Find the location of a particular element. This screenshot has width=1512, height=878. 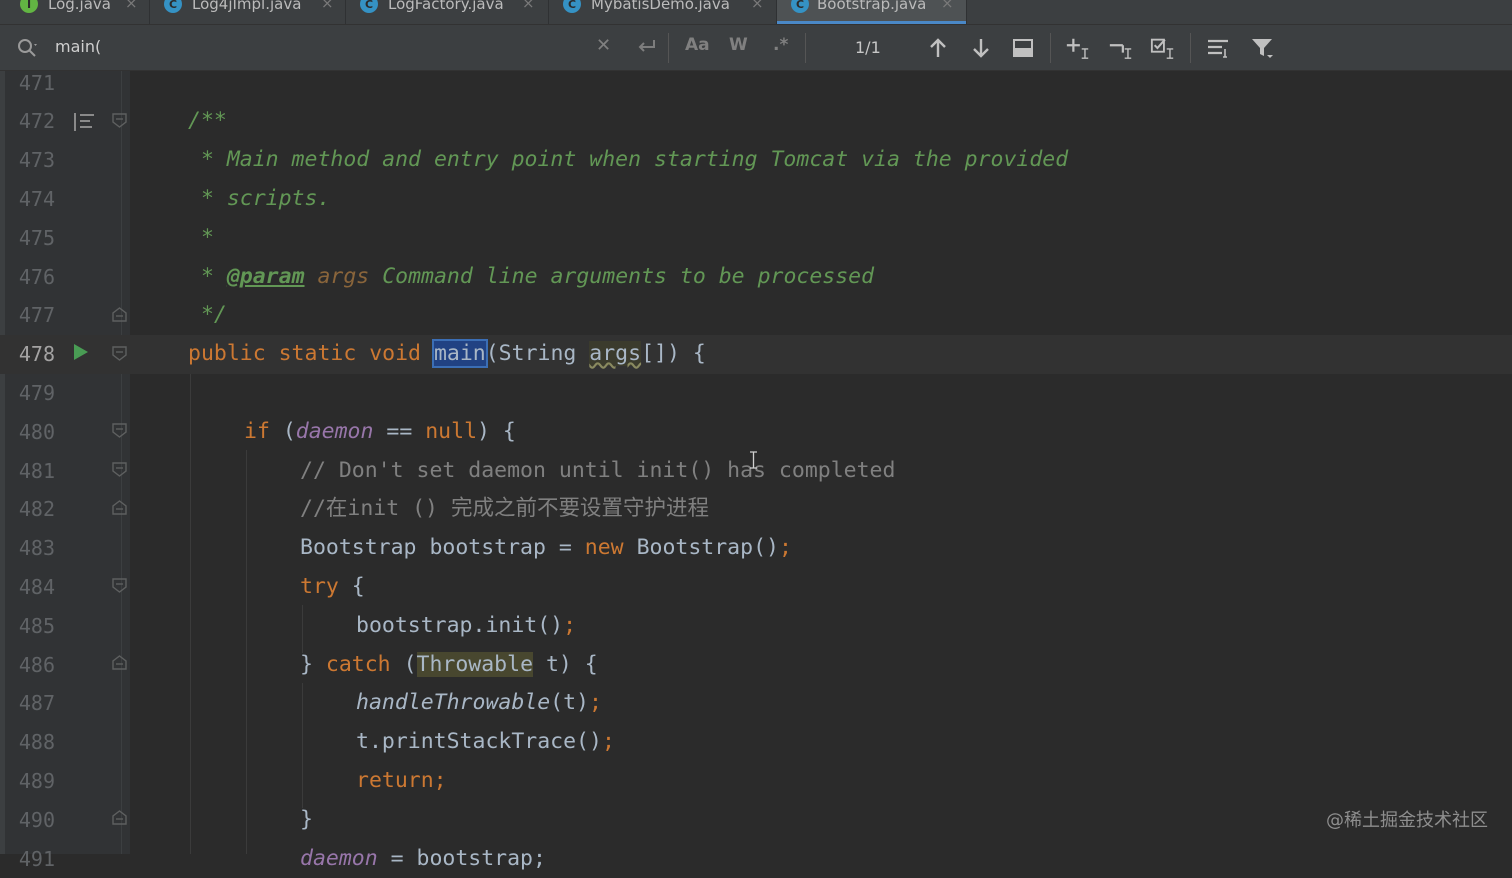

tab-mybatisdemo-java: C MybatisDemo.java × is located at coordinates (663, 12).